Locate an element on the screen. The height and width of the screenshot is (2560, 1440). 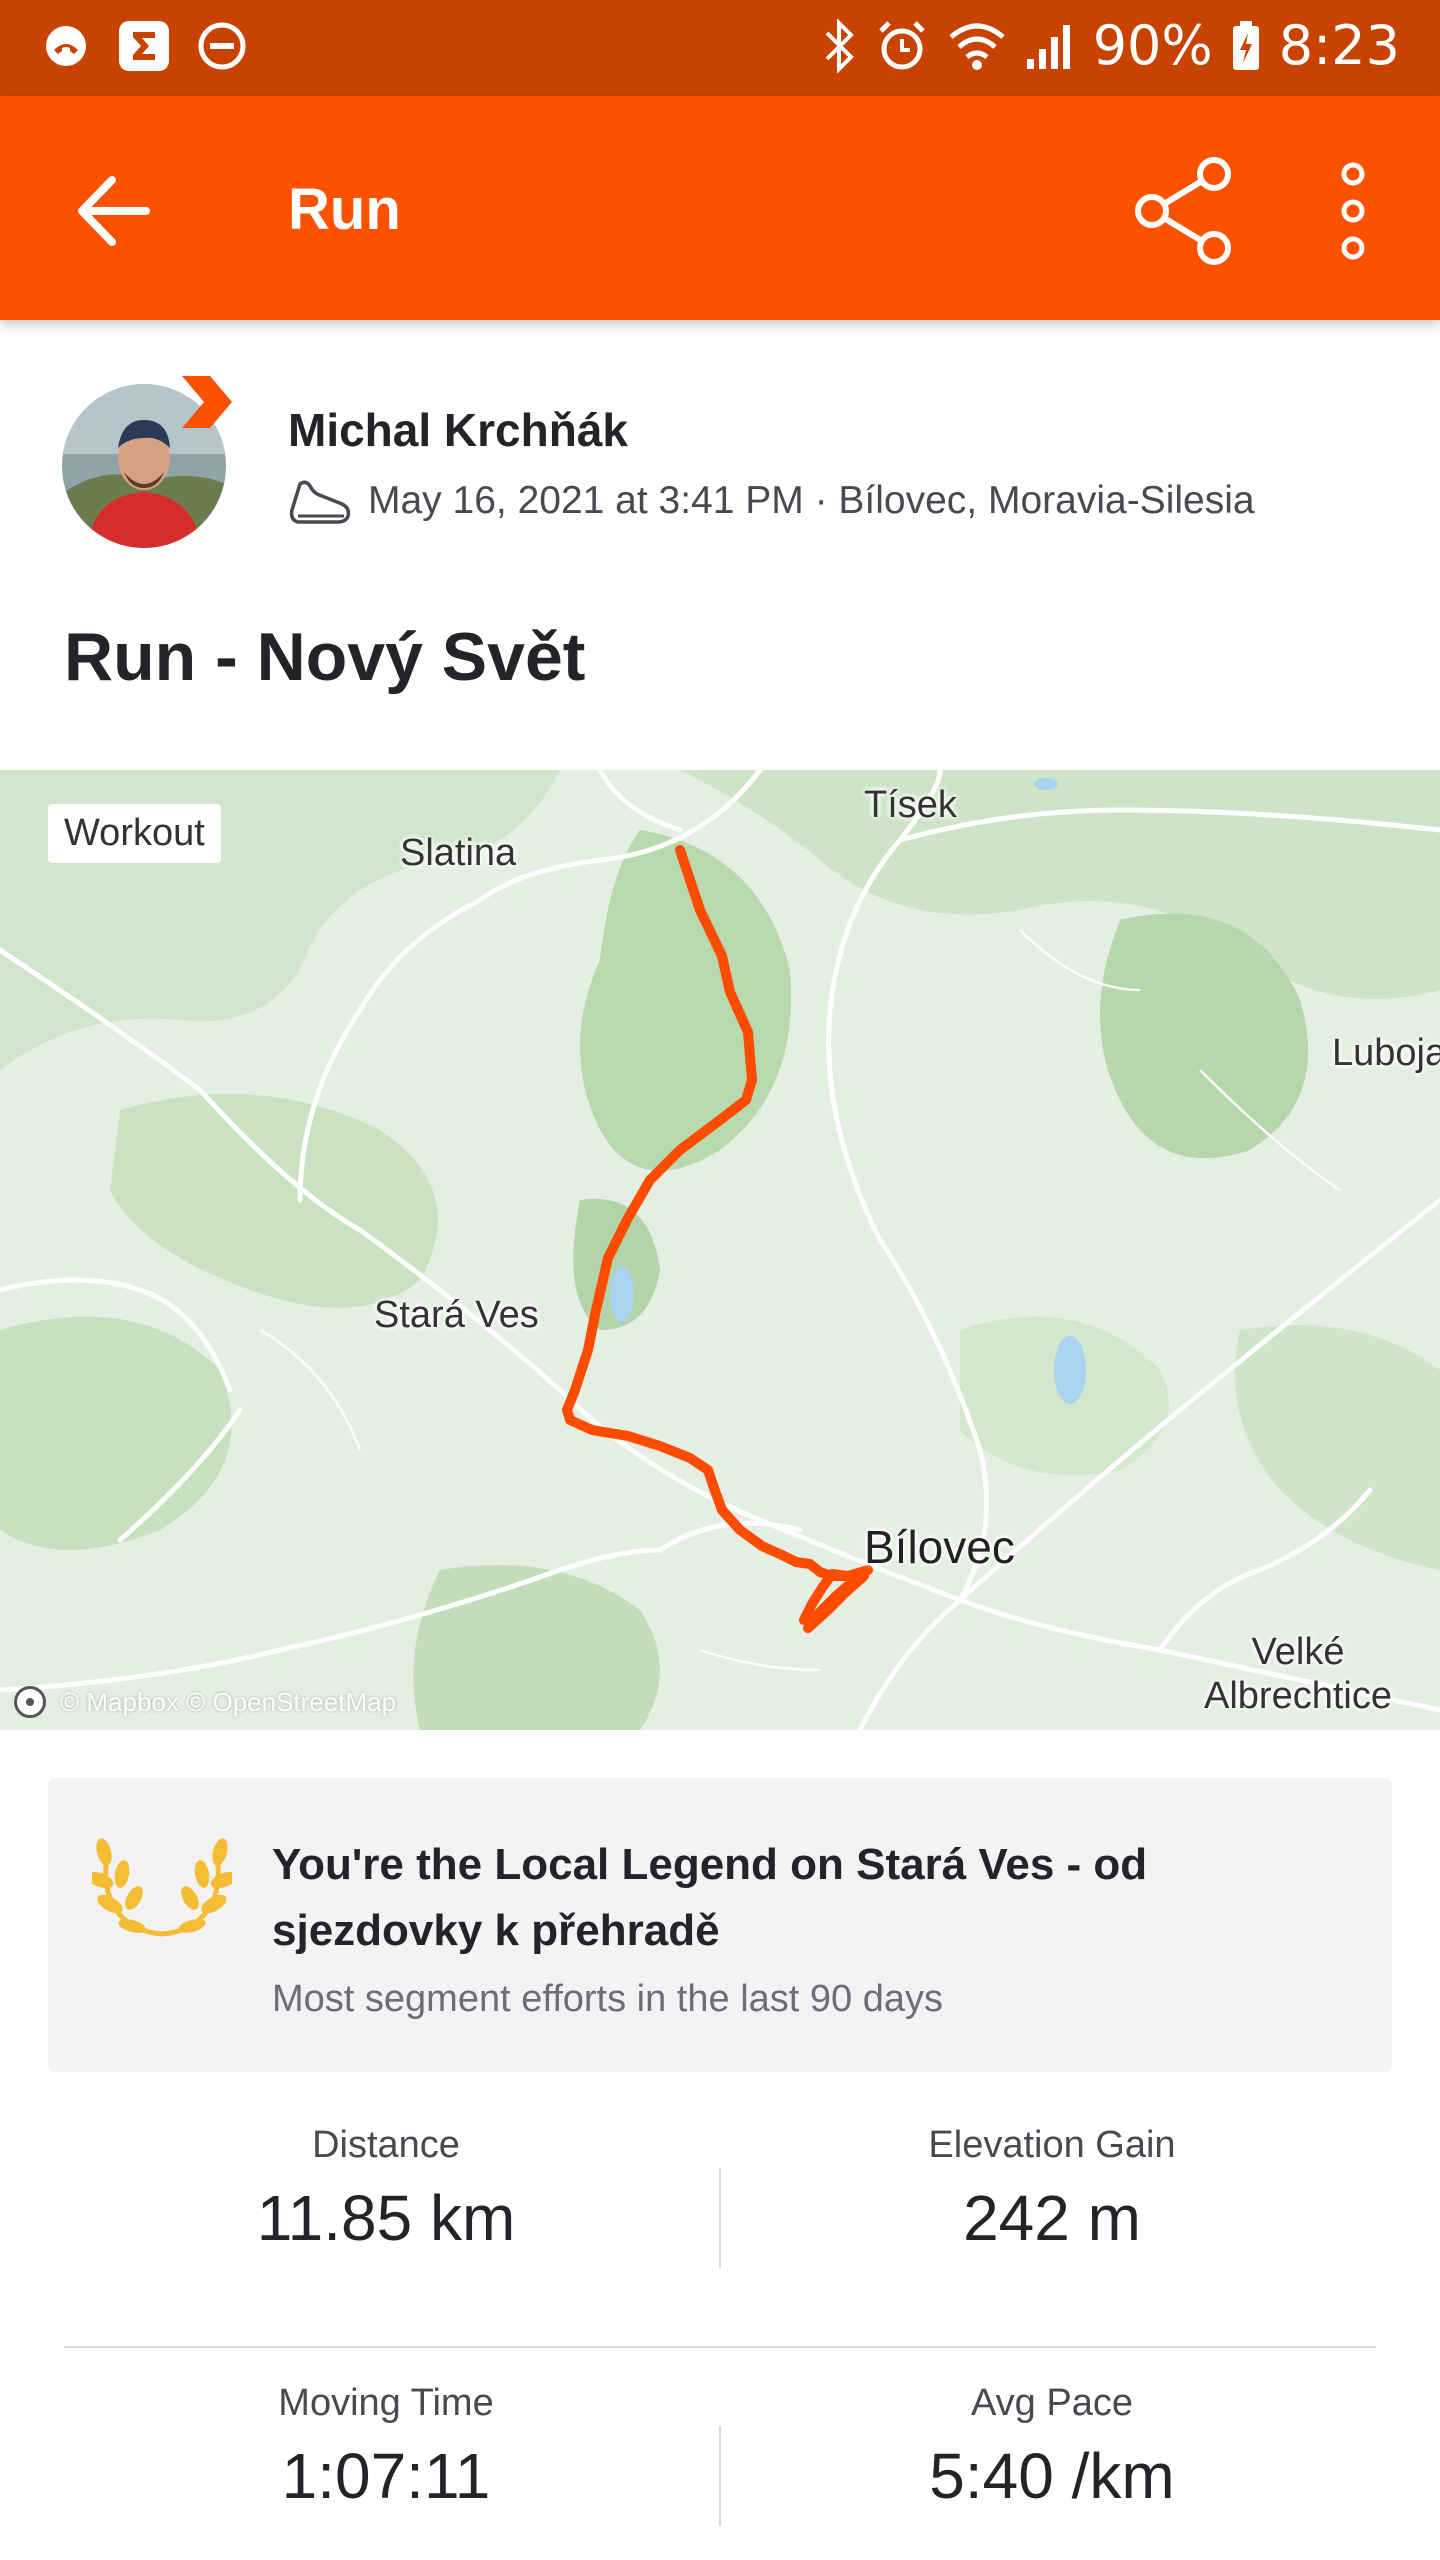
map-label-slatina: Slatina is located at coordinates (458, 853).